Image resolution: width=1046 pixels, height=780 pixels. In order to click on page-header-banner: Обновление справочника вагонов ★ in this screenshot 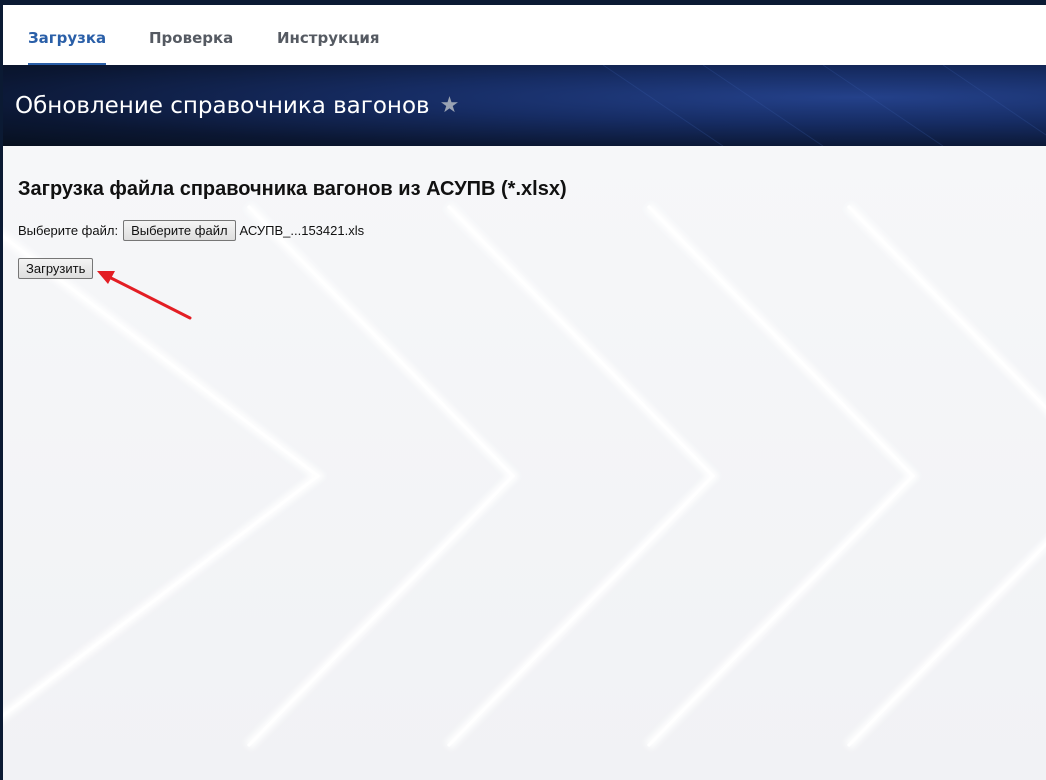, I will do `click(524, 105)`.